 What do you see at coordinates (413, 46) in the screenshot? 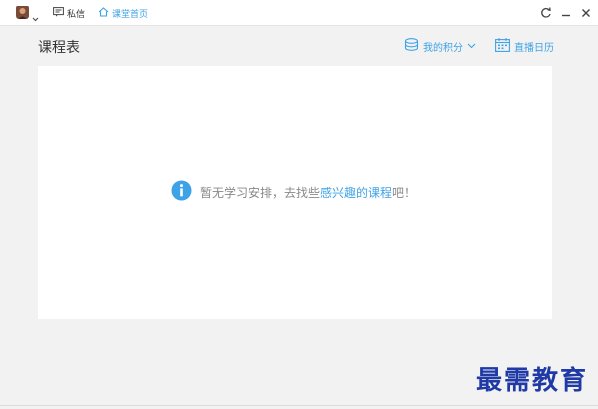
I see `coins-icon` at bounding box center [413, 46].